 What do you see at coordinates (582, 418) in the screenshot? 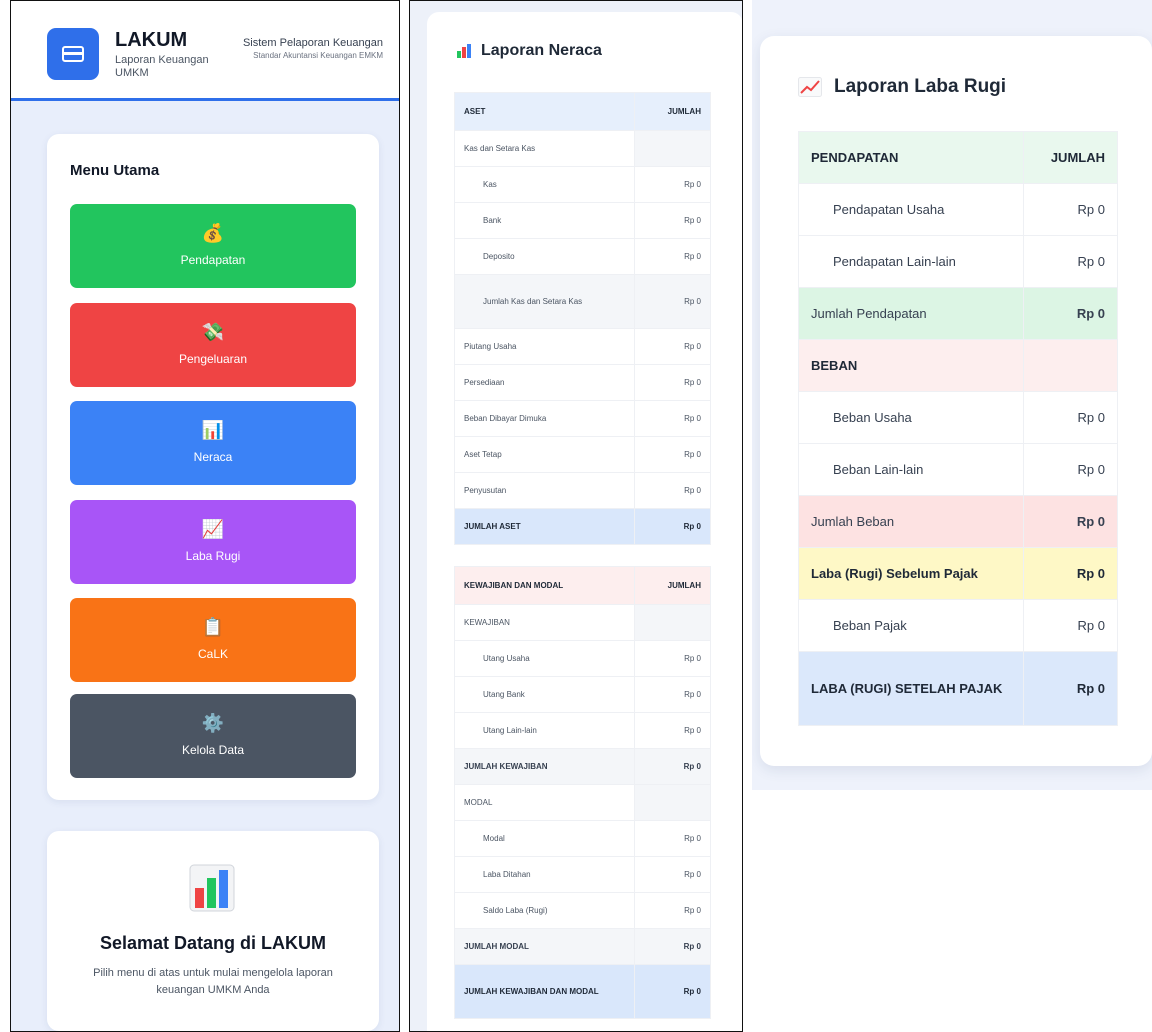
I see `table-row: Beban Dibayar Dimuka Rp 0` at bounding box center [582, 418].